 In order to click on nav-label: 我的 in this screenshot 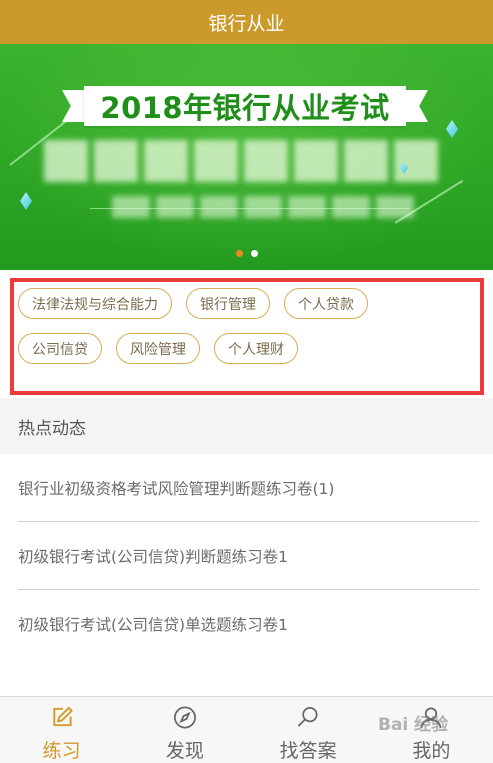, I will do `click(431, 751)`.